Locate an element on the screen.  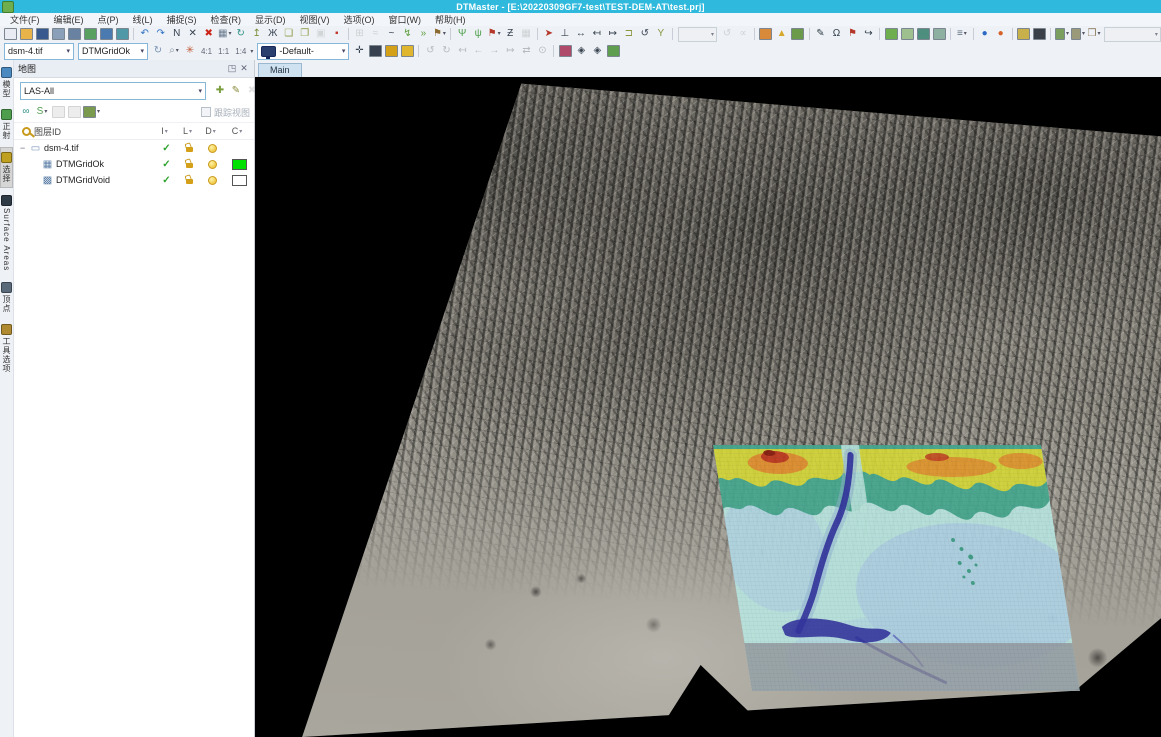
measure-tool: ✛ is located at coordinates (359, 51).